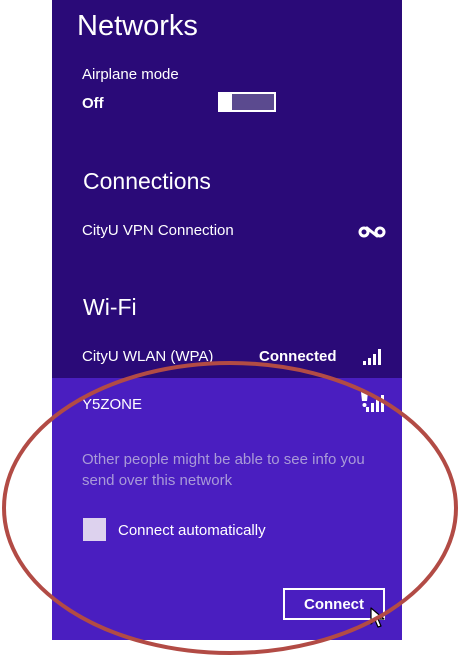 The height and width of the screenshot is (659, 462). What do you see at coordinates (253, 102) in the screenshot?
I see `toggle-track` at bounding box center [253, 102].